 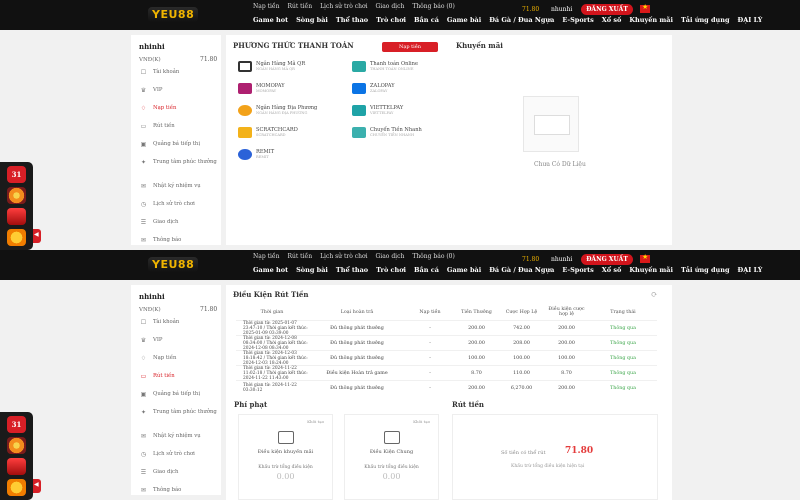 I want to click on collapse-tab-icon, so click(x=37, y=236).